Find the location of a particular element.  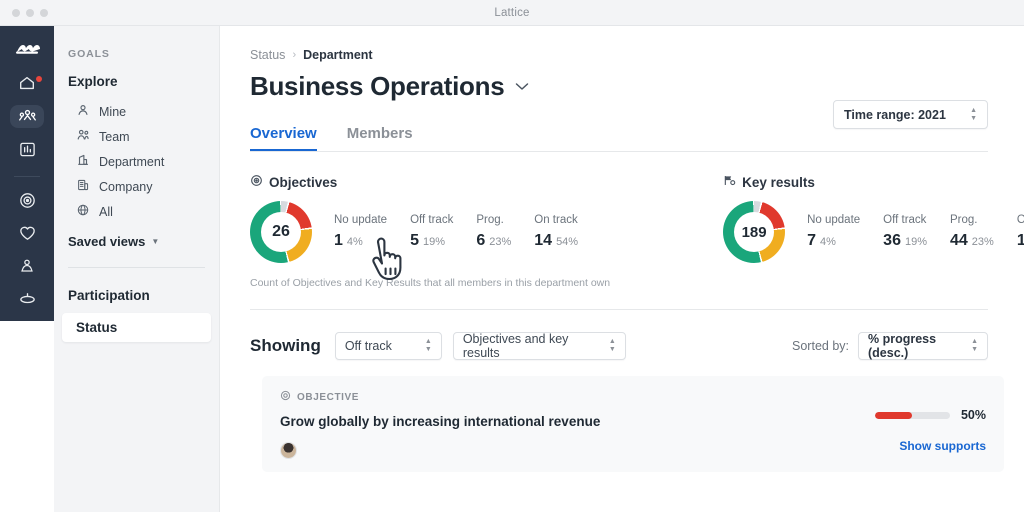

sidebar-saved-views: Saved views ▼ is located at coordinates (136, 236).